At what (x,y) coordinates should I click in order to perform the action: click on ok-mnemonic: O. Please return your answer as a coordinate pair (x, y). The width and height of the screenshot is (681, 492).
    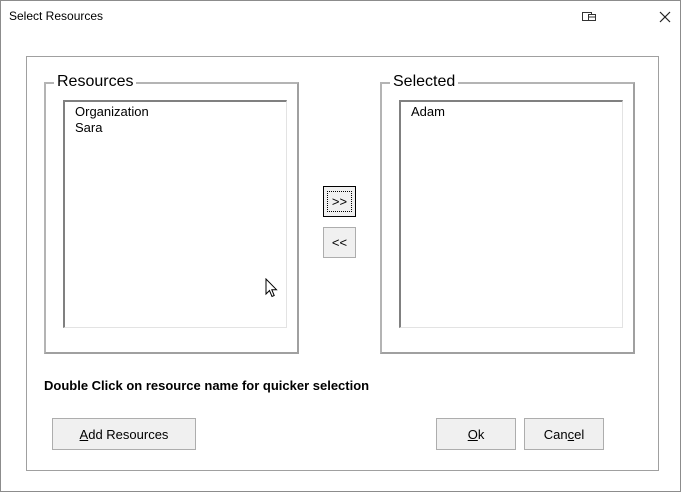
    Looking at the image, I should click on (472, 434).